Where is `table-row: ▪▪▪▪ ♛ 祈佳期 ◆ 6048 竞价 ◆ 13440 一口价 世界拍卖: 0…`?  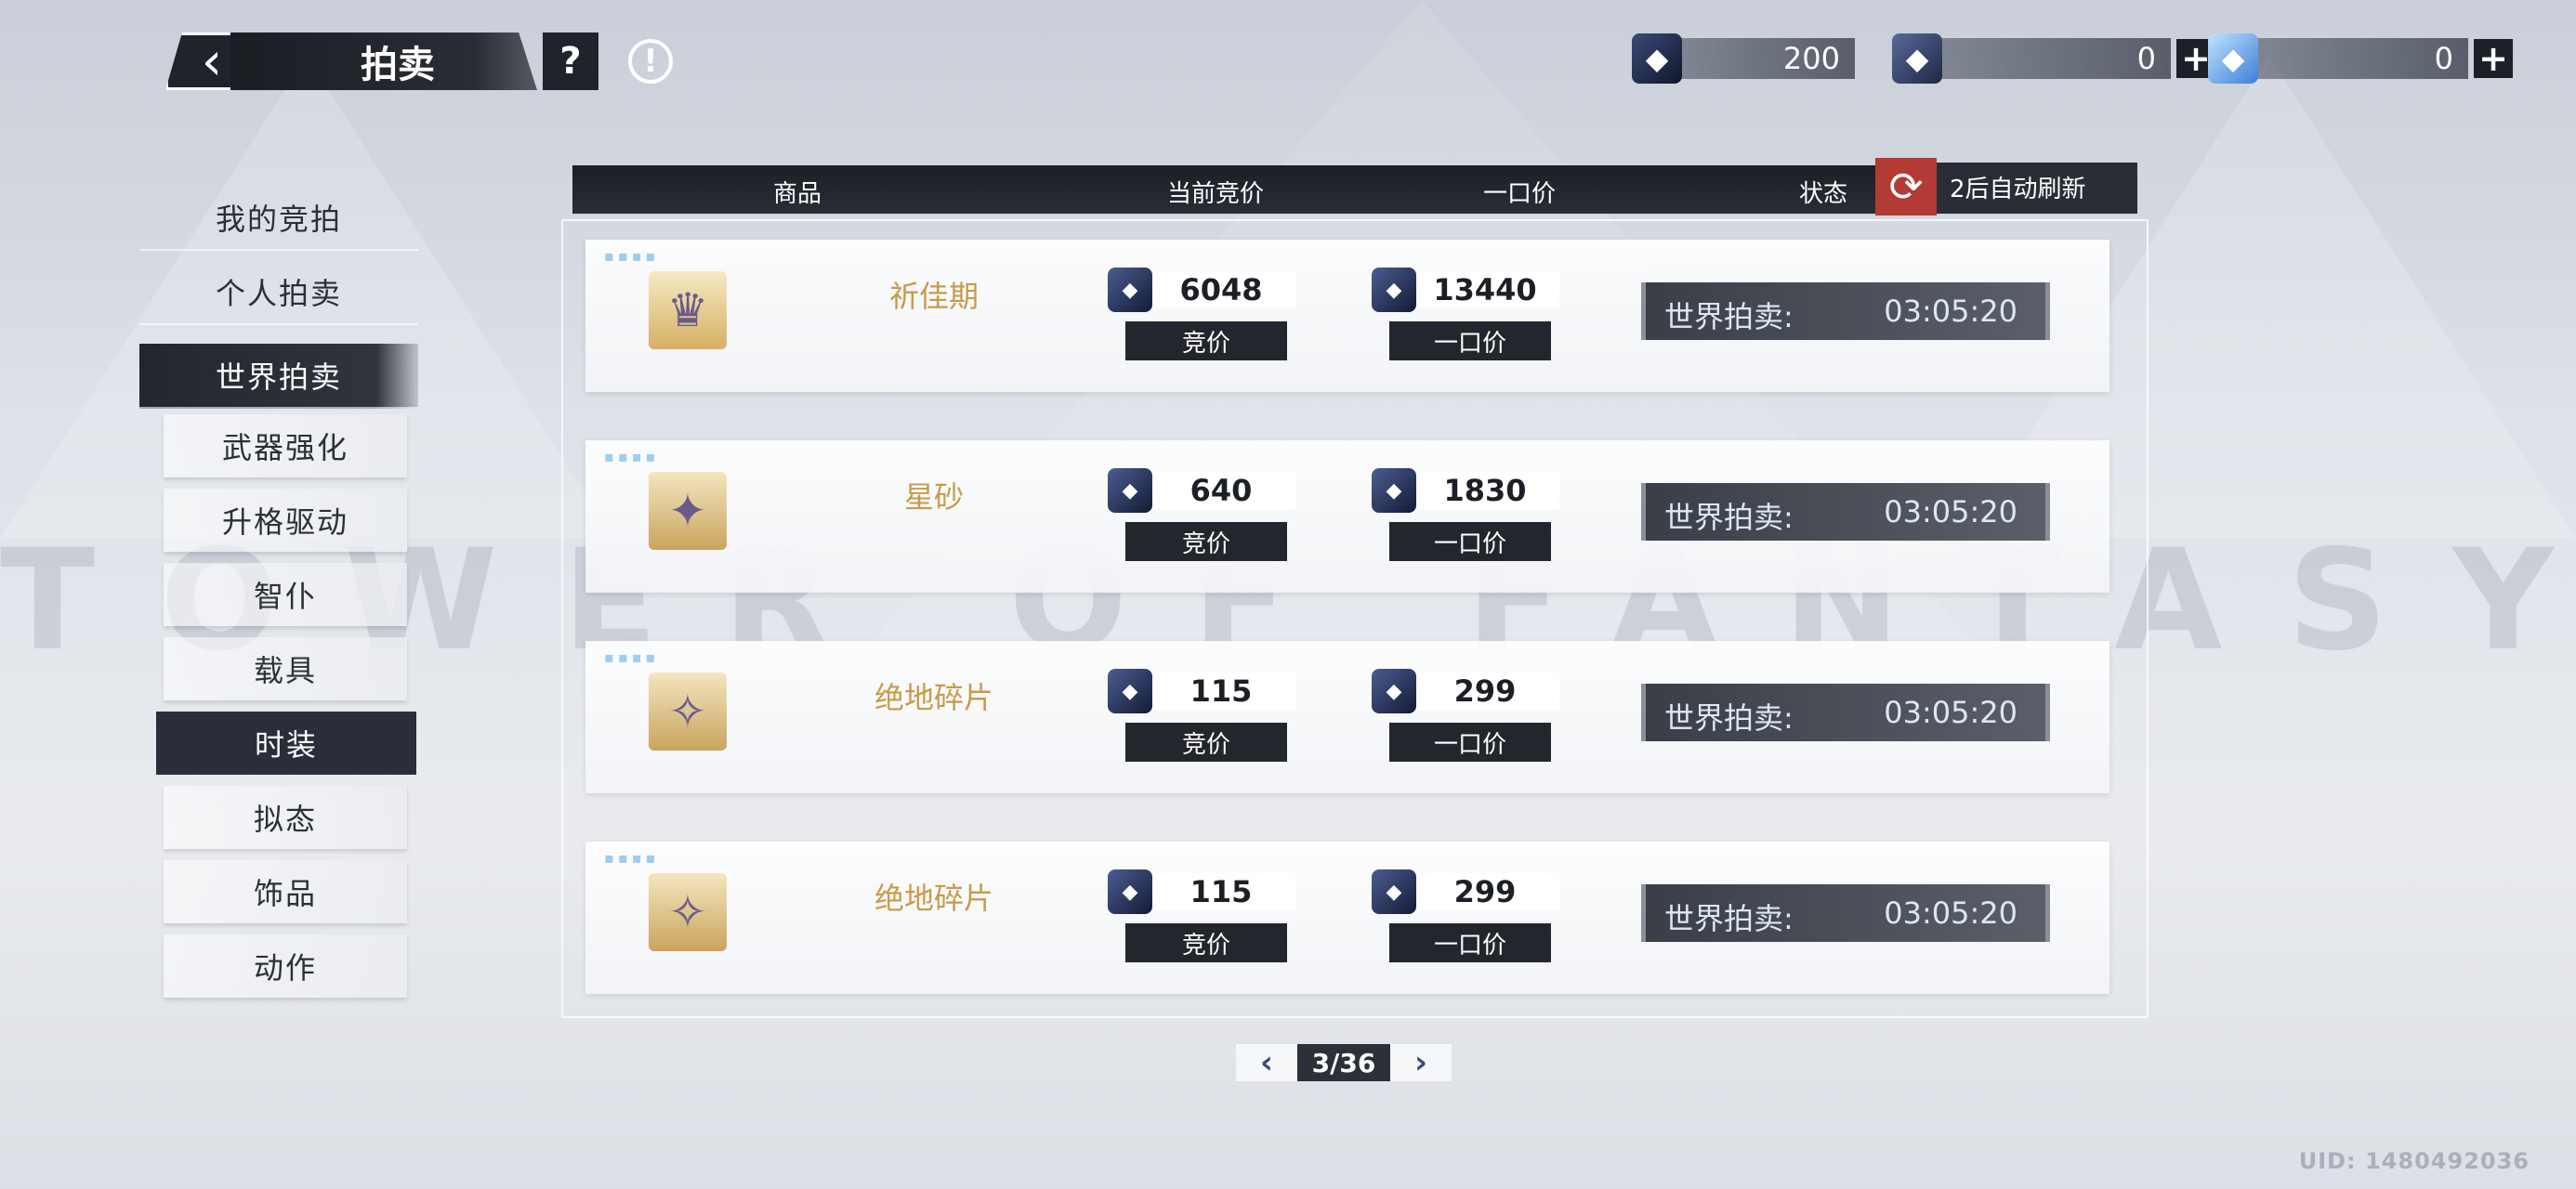
table-row: ▪▪▪▪ ♛ 祈佳期 ◆ 6048 竞价 ◆ 13440 一口价 世界拍卖: 0… is located at coordinates (1347, 316).